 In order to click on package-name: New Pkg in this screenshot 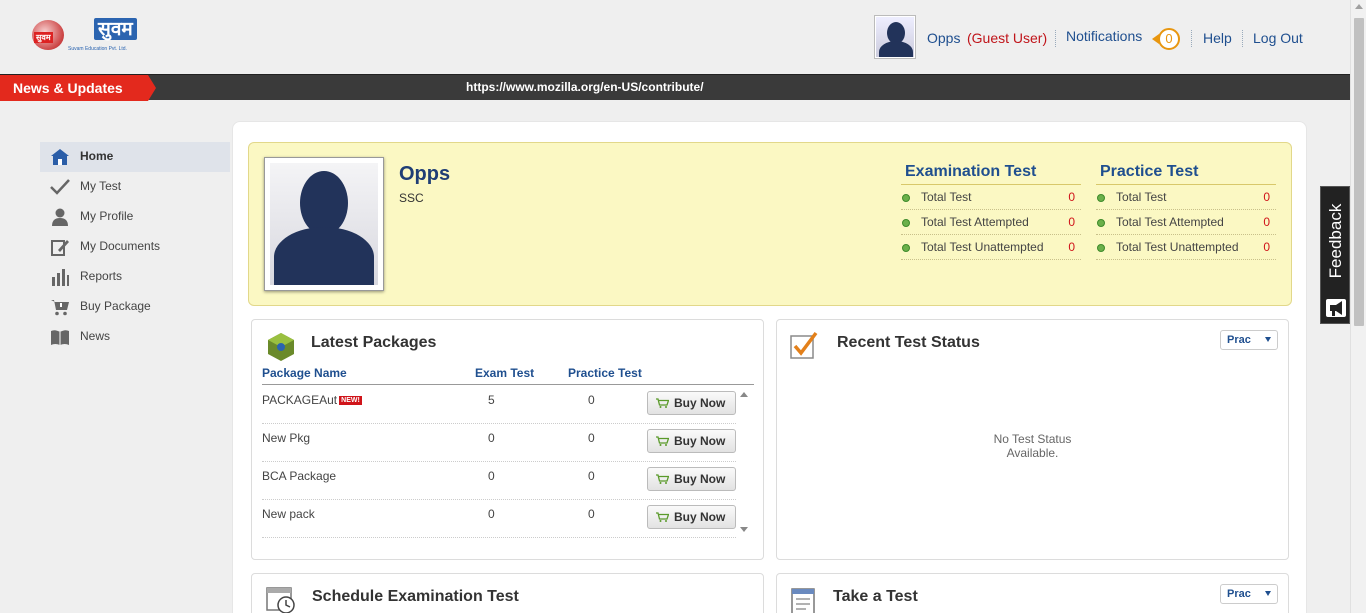, I will do `click(286, 438)`.